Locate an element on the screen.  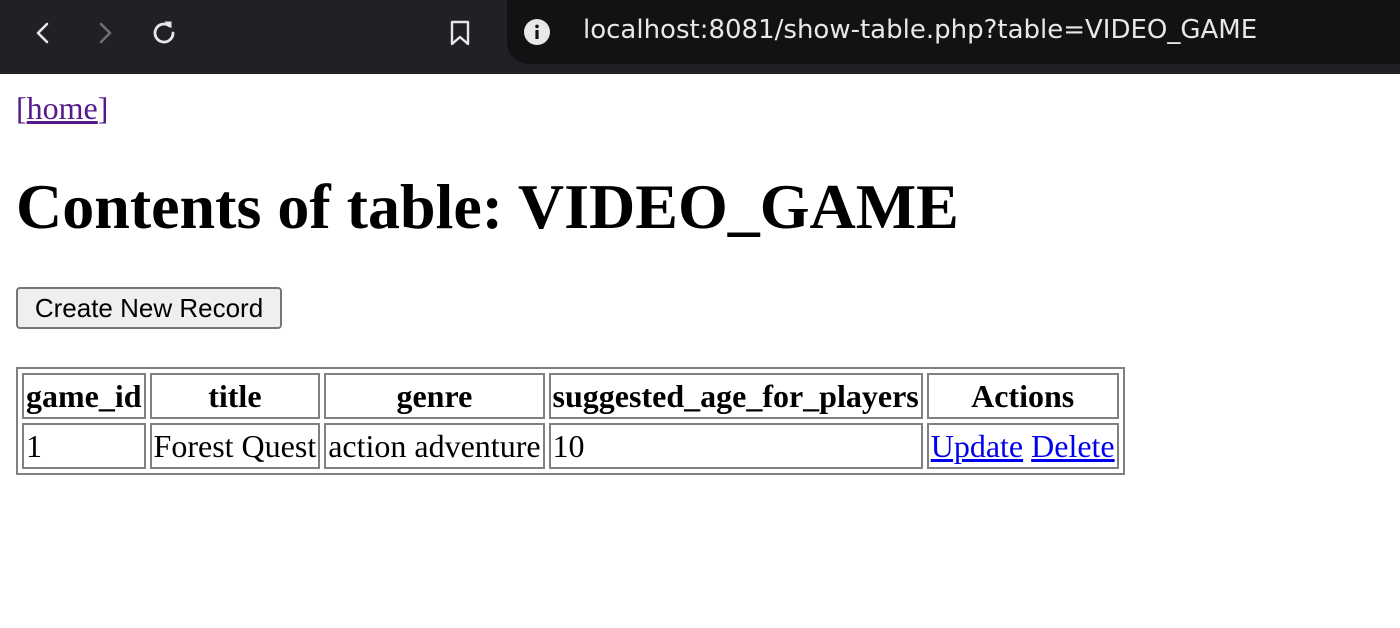
bookmark-button is located at coordinates (460, 33).